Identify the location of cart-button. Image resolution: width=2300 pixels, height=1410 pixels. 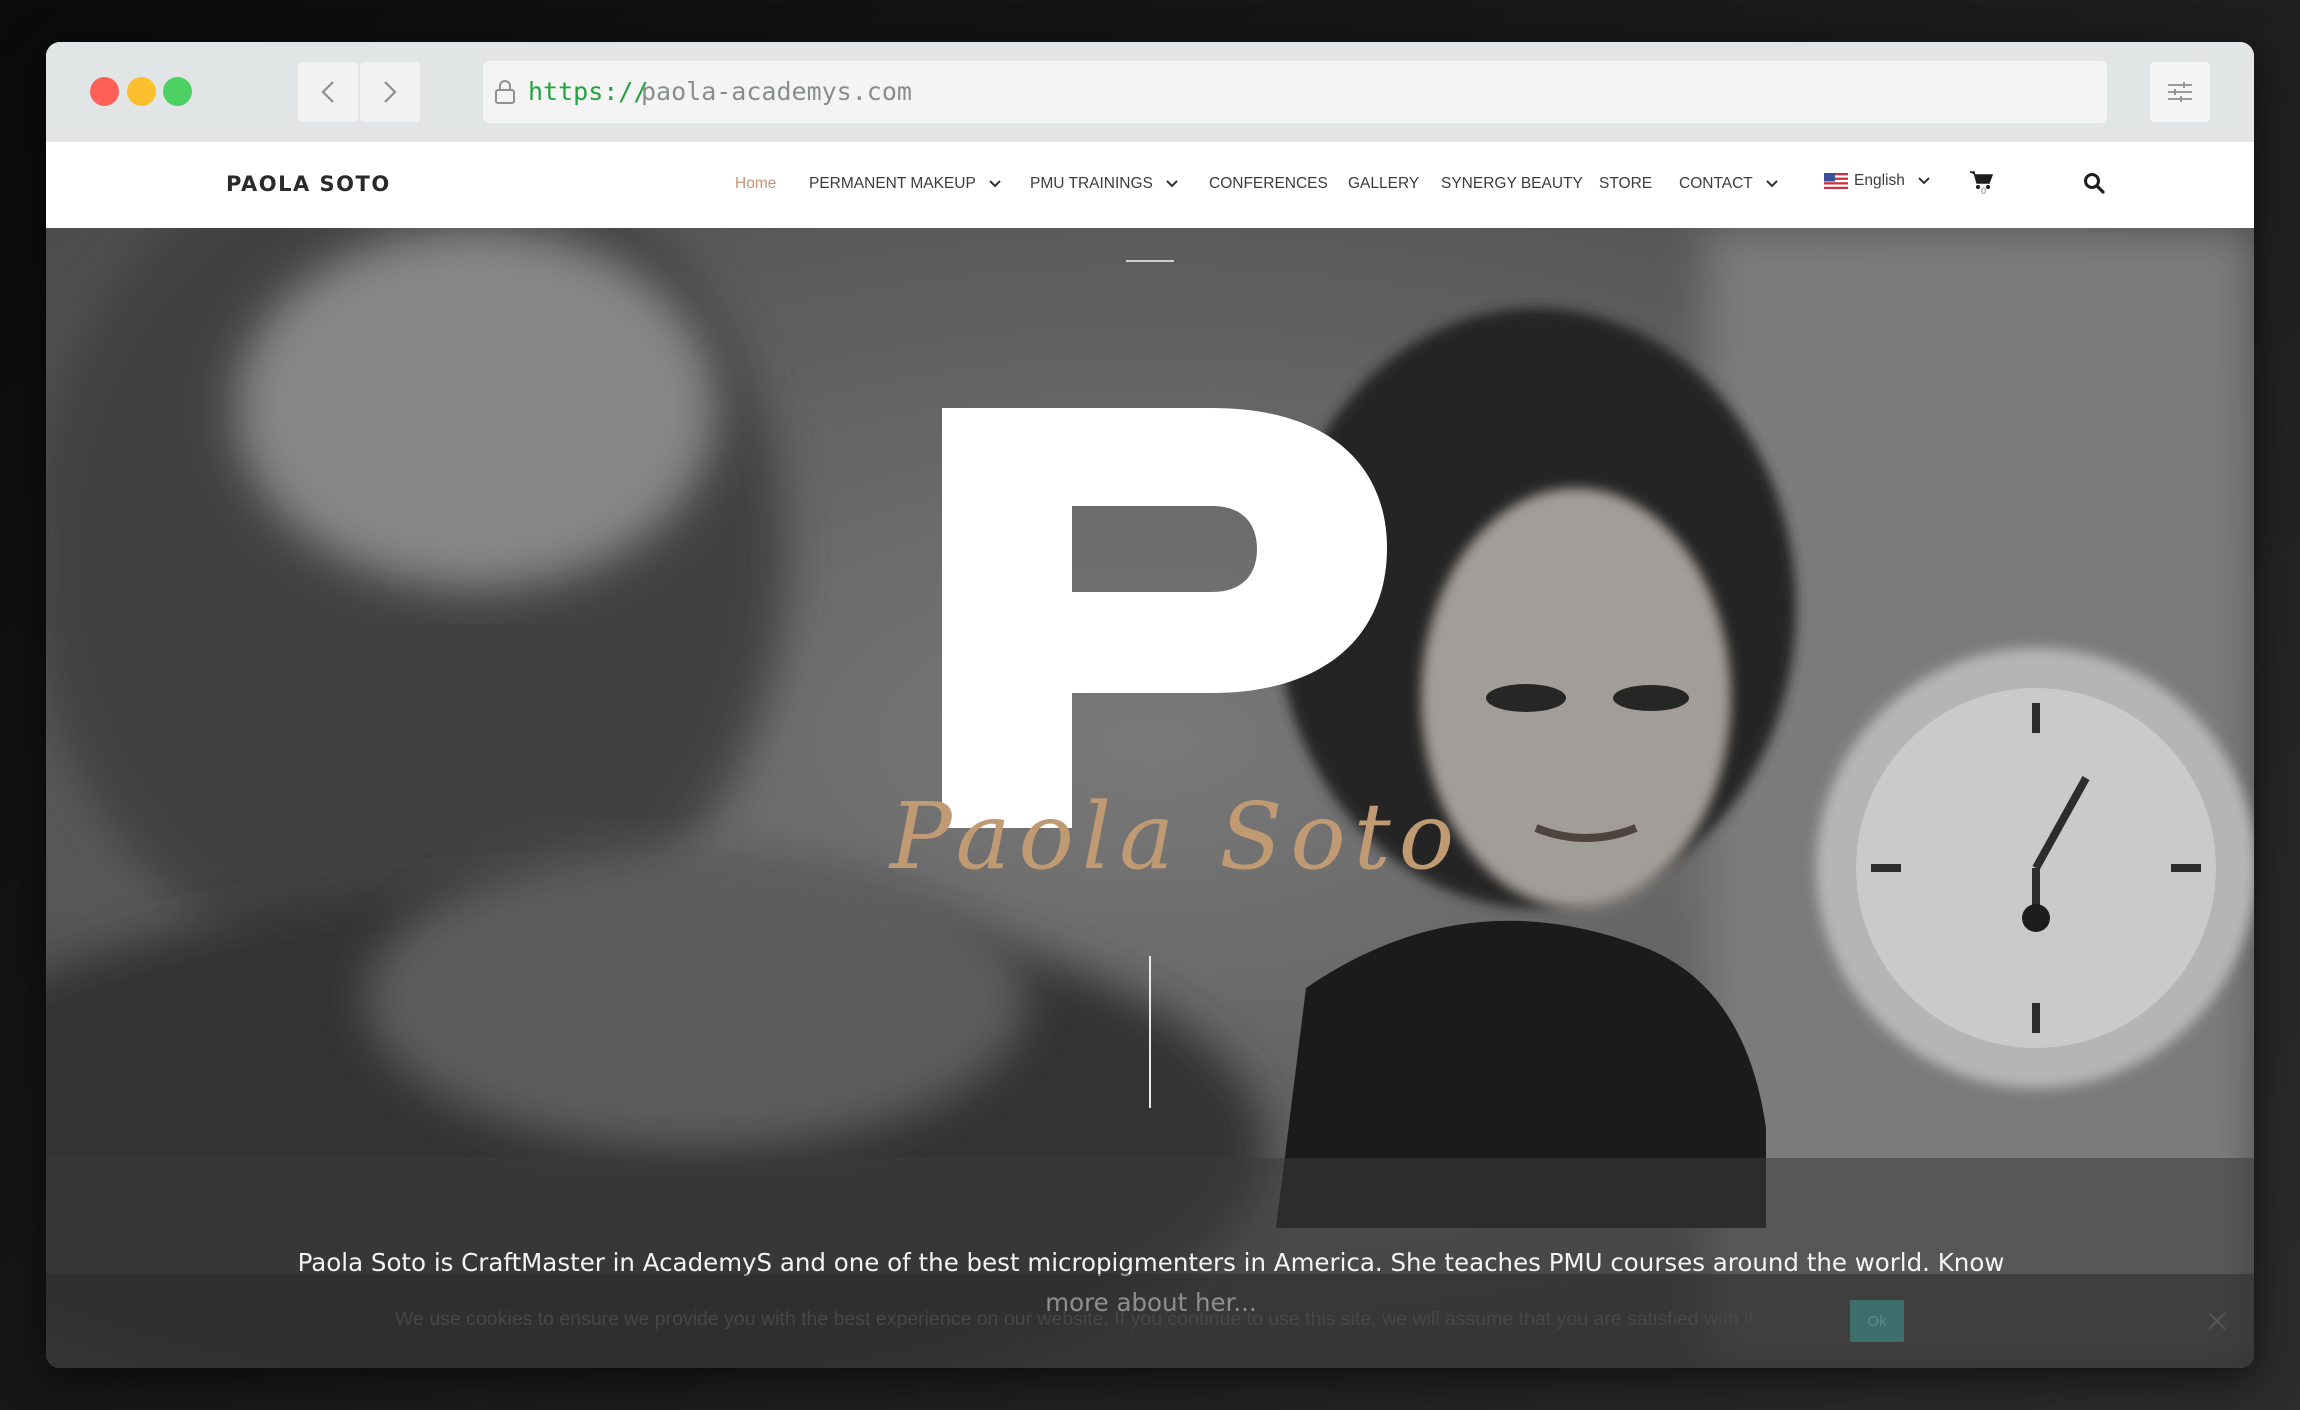
(1974, 180).